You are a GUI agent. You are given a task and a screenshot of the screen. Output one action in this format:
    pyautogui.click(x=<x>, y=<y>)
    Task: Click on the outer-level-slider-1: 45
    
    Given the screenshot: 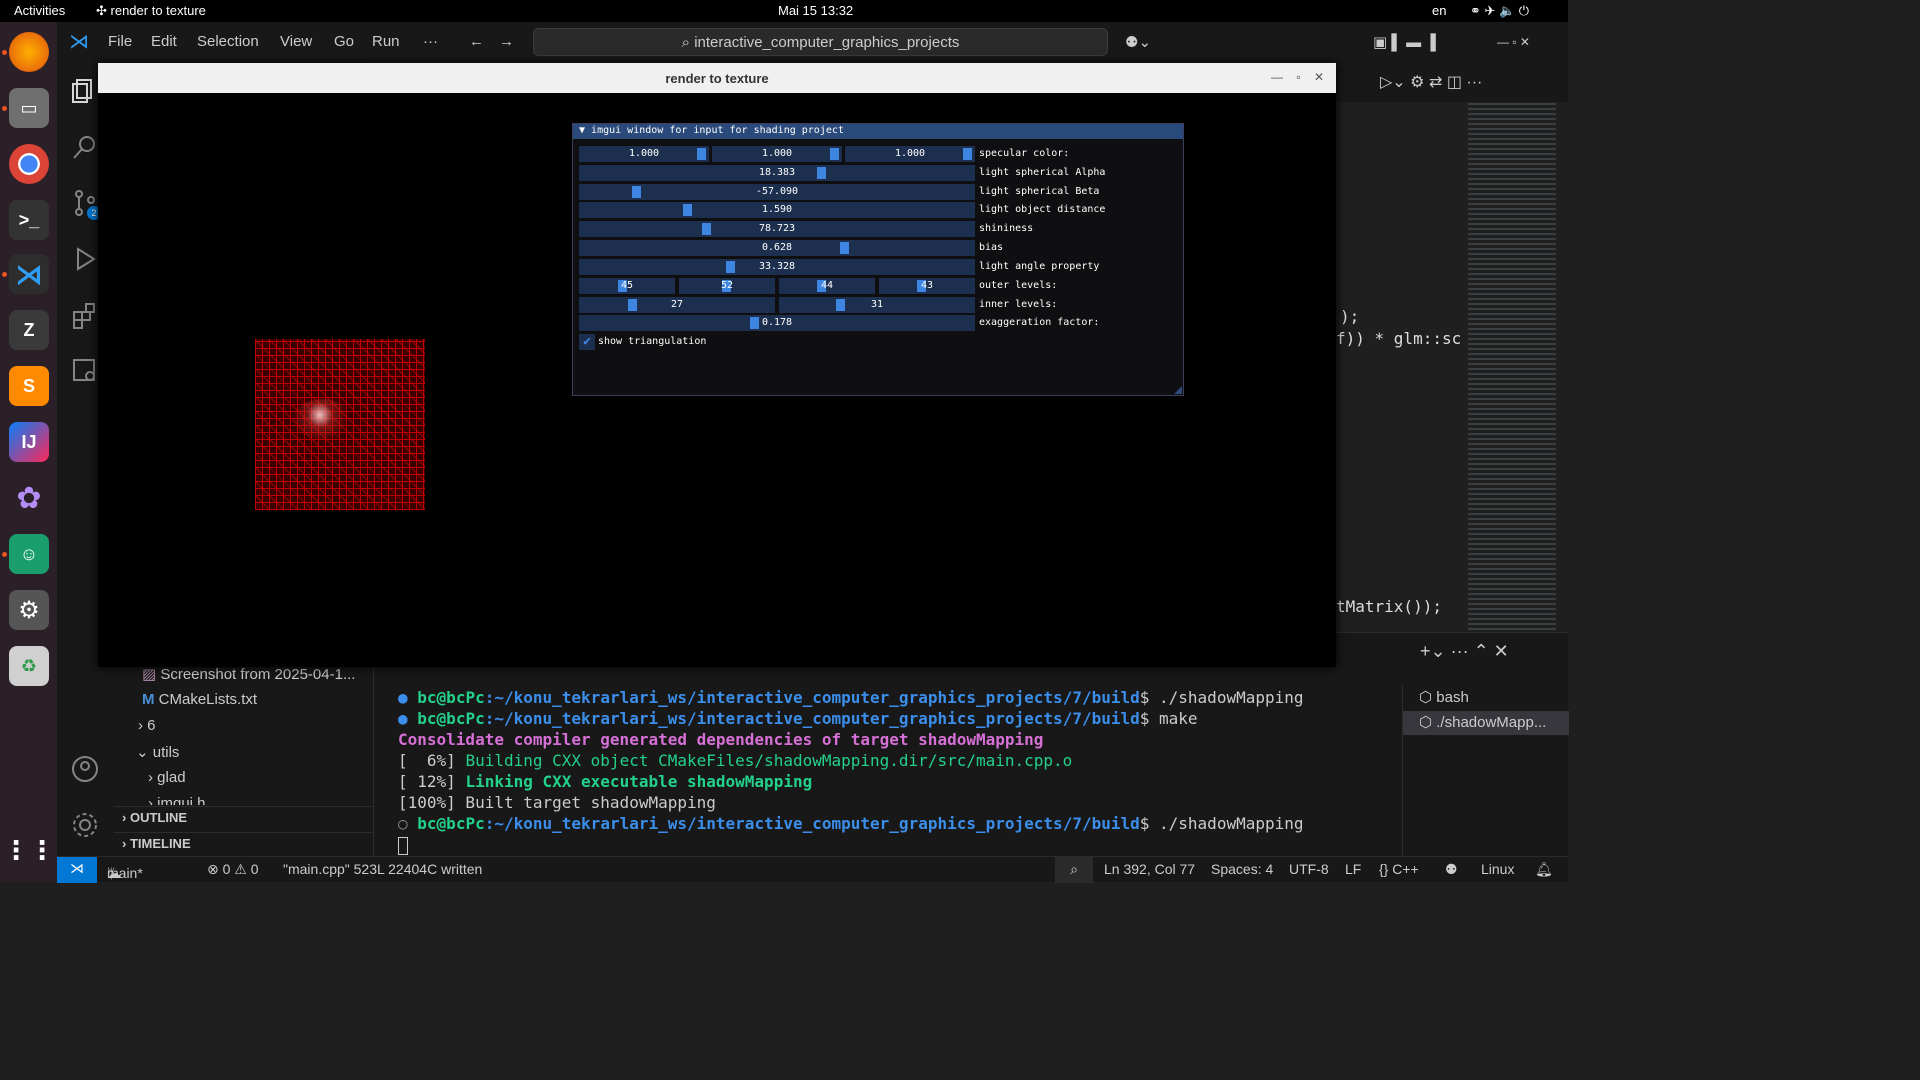 What is the action you would take?
    pyautogui.click(x=627, y=286)
    